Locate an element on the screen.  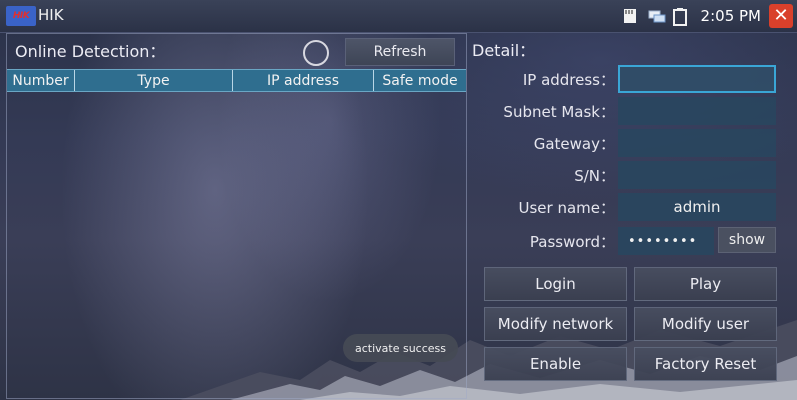
gateway-field is located at coordinates (697, 143).